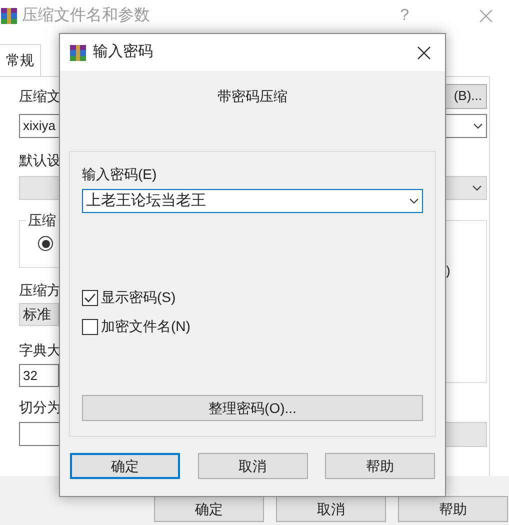 The width and height of the screenshot is (509, 525). Describe the element at coordinates (123, 52) in the screenshot. I see `dialog-title: 输入密码` at that location.